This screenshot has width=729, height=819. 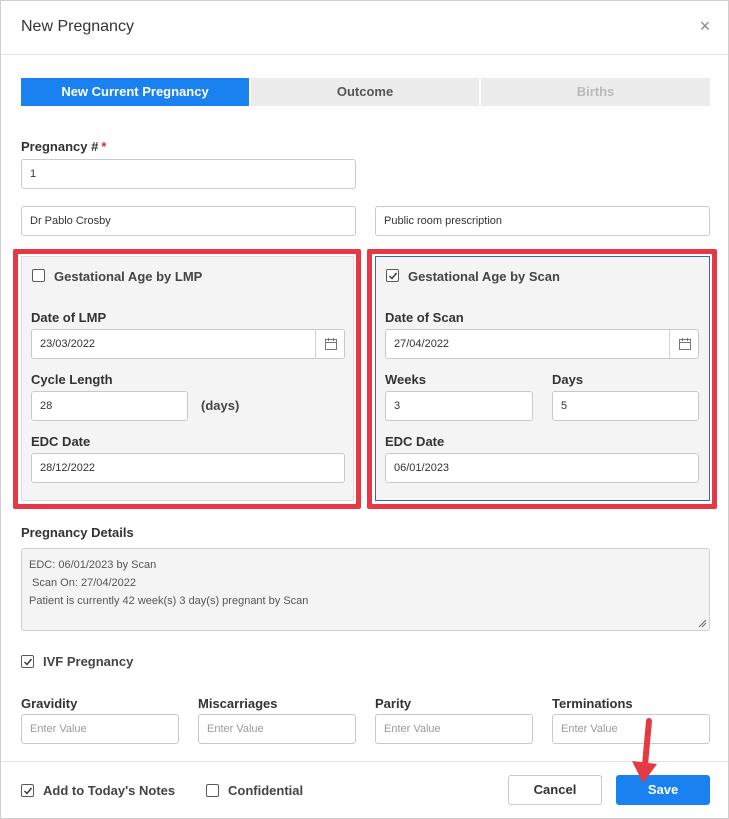 I want to click on lmp-checkbox-label: Gestational Age by LMP, so click(x=128, y=276).